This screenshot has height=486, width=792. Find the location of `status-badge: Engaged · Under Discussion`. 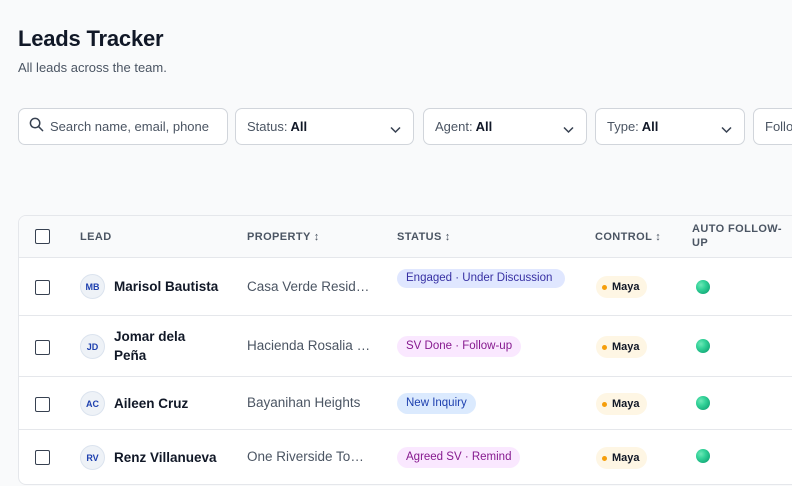

status-badge: Engaged · Under Discussion is located at coordinates (481, 278).